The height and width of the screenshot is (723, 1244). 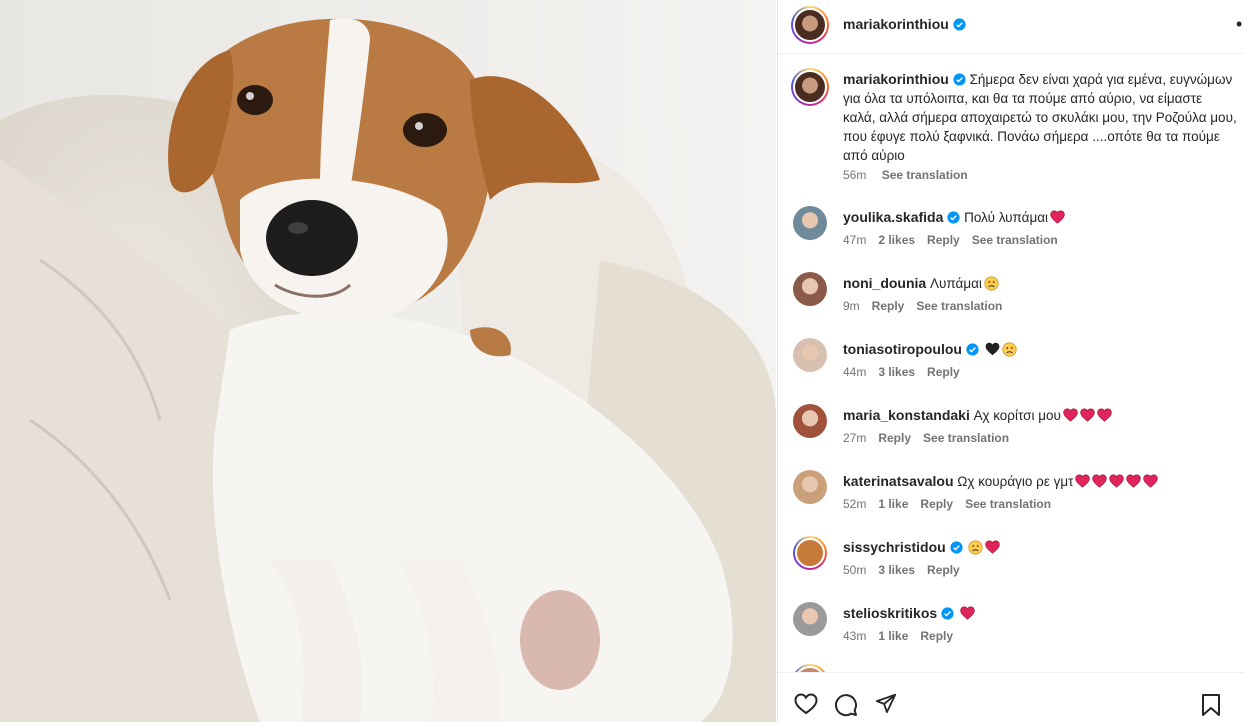 What do you see at coordinates (1006, 217) in the screenshot?
I see `comment-text: Πολύ λυπάμαι` at bounding box center [1006, 217].